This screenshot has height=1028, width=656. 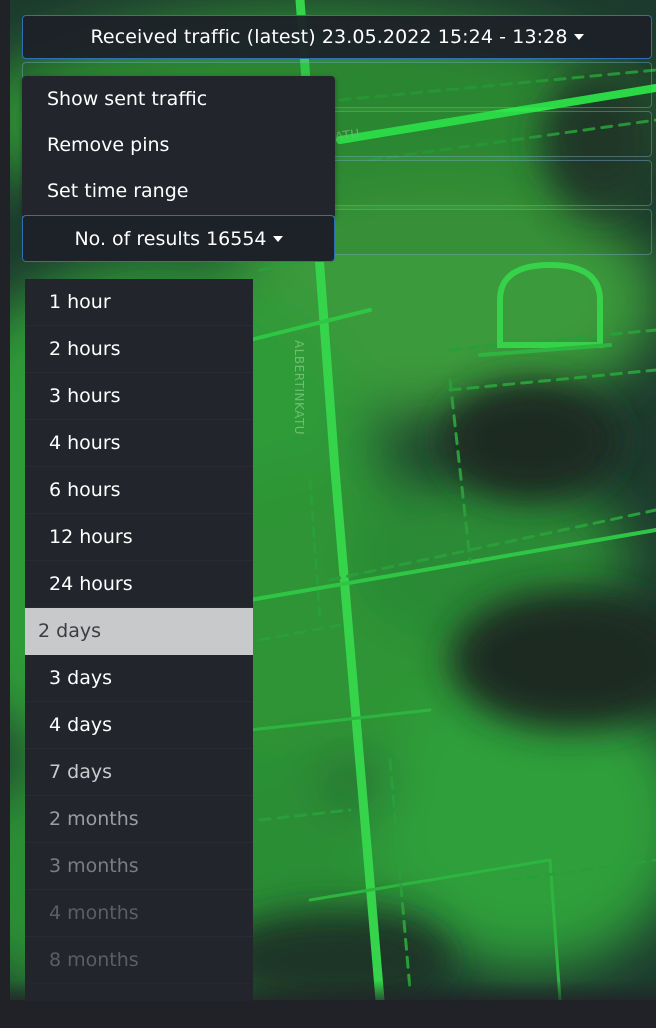 I want to click on time-range-option: 2 months, so click(x=139, y=819).